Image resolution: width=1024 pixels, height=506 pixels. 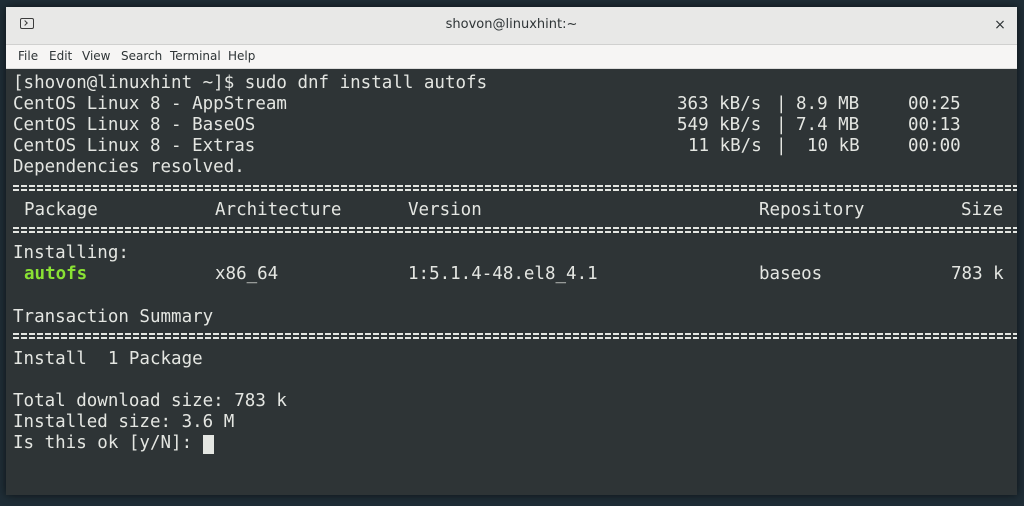 I want to click on title-bar: shovon@linuxhint:~ ×, so click(x=511, y=26).